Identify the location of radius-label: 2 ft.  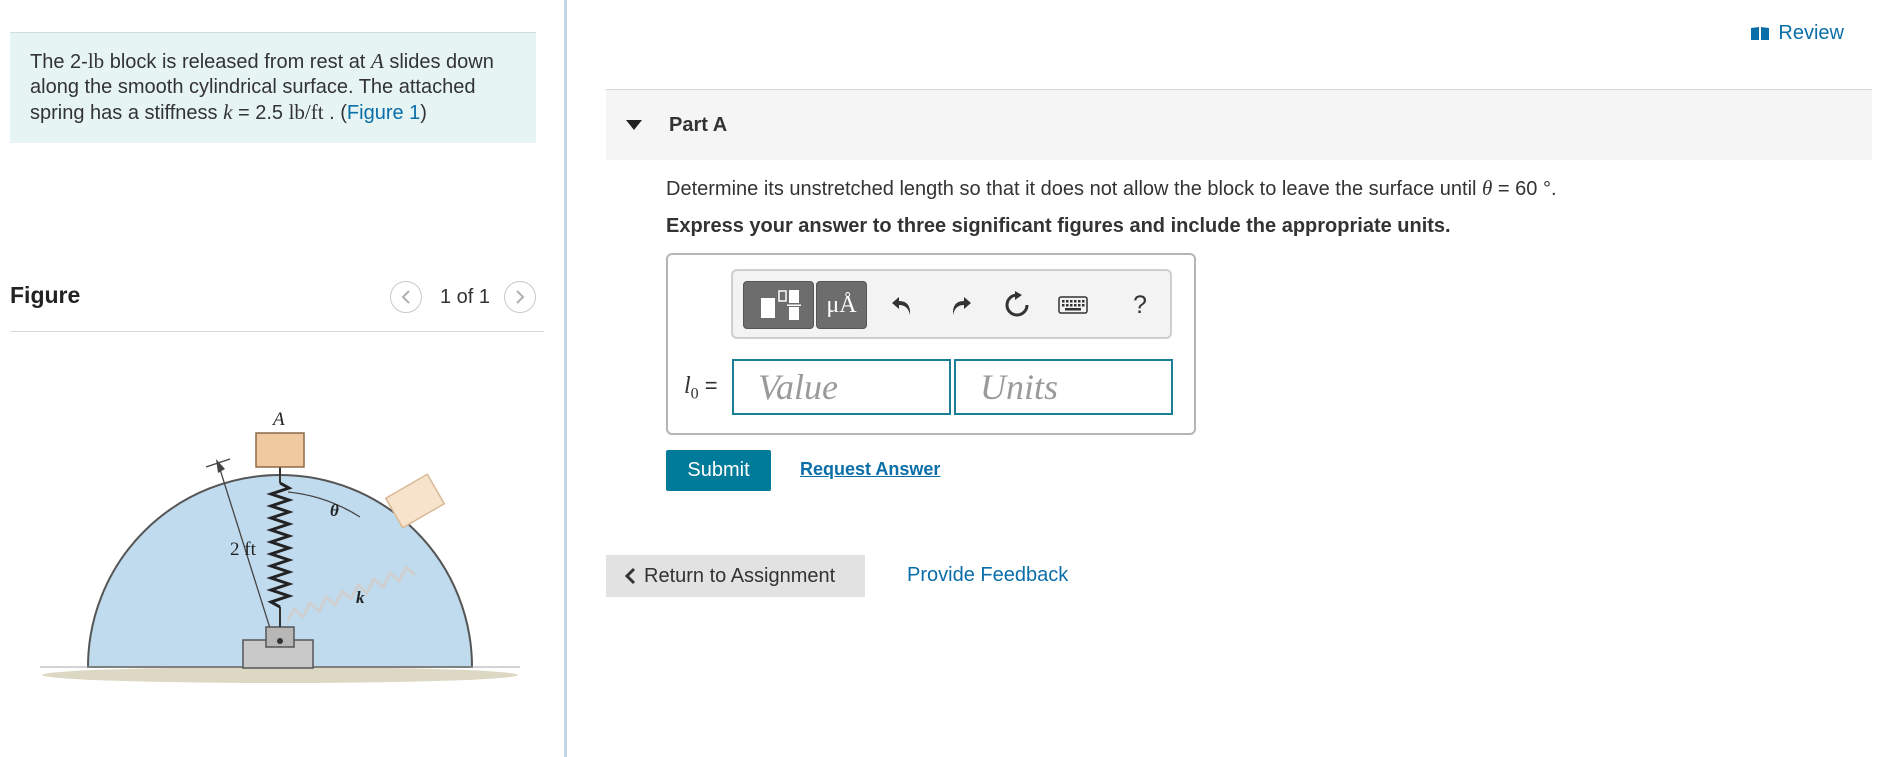
(243, 549).